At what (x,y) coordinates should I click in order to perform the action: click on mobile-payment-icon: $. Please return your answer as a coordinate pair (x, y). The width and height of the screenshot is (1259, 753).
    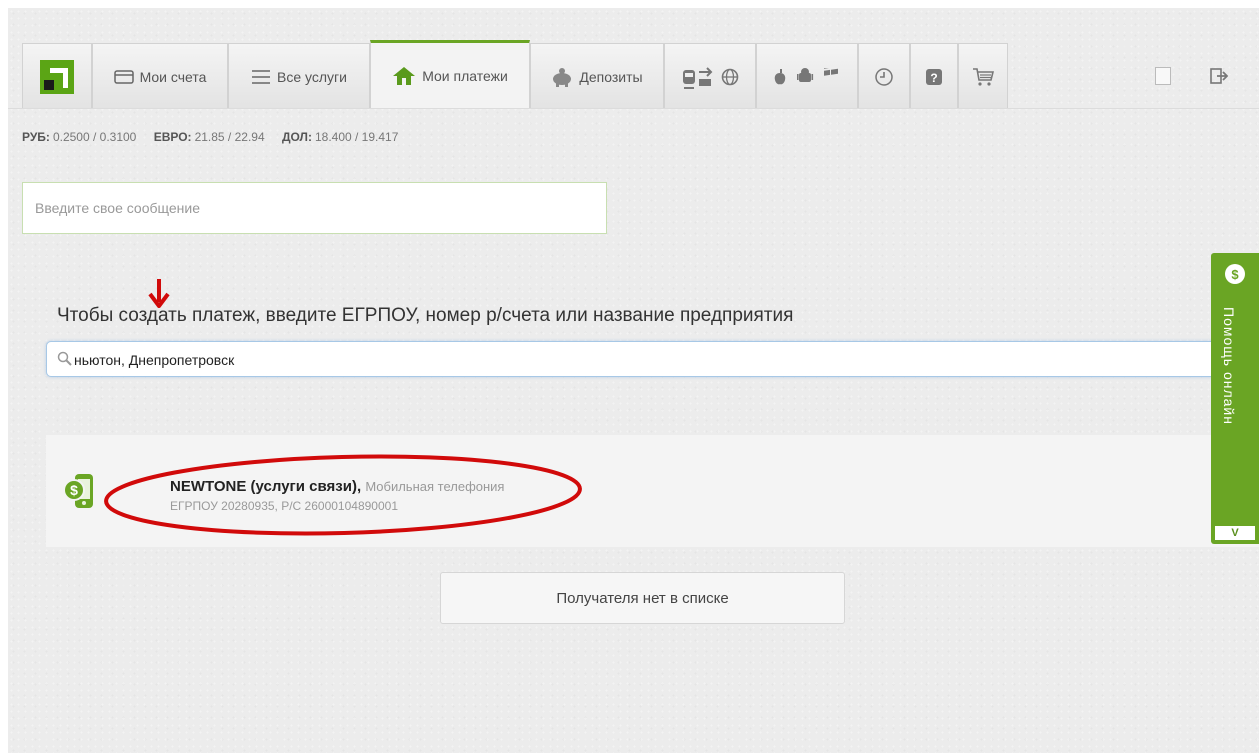
    Looking at the image, I should click on (78, 491).